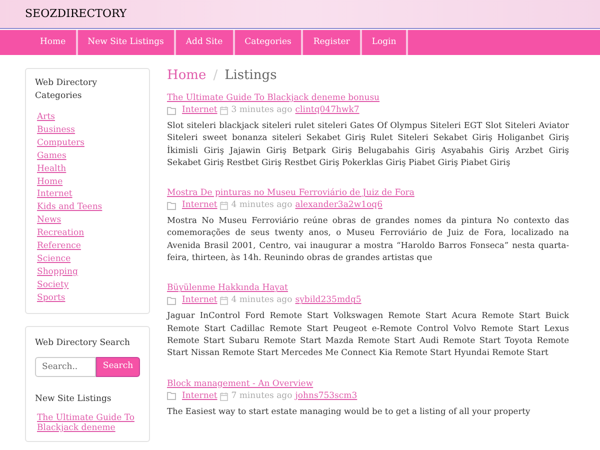 The width and height of the screenshot is (600, 450). Describe the element at coordinates (65, 366) in the screenshot. I see `search-field: Search..` at that location.